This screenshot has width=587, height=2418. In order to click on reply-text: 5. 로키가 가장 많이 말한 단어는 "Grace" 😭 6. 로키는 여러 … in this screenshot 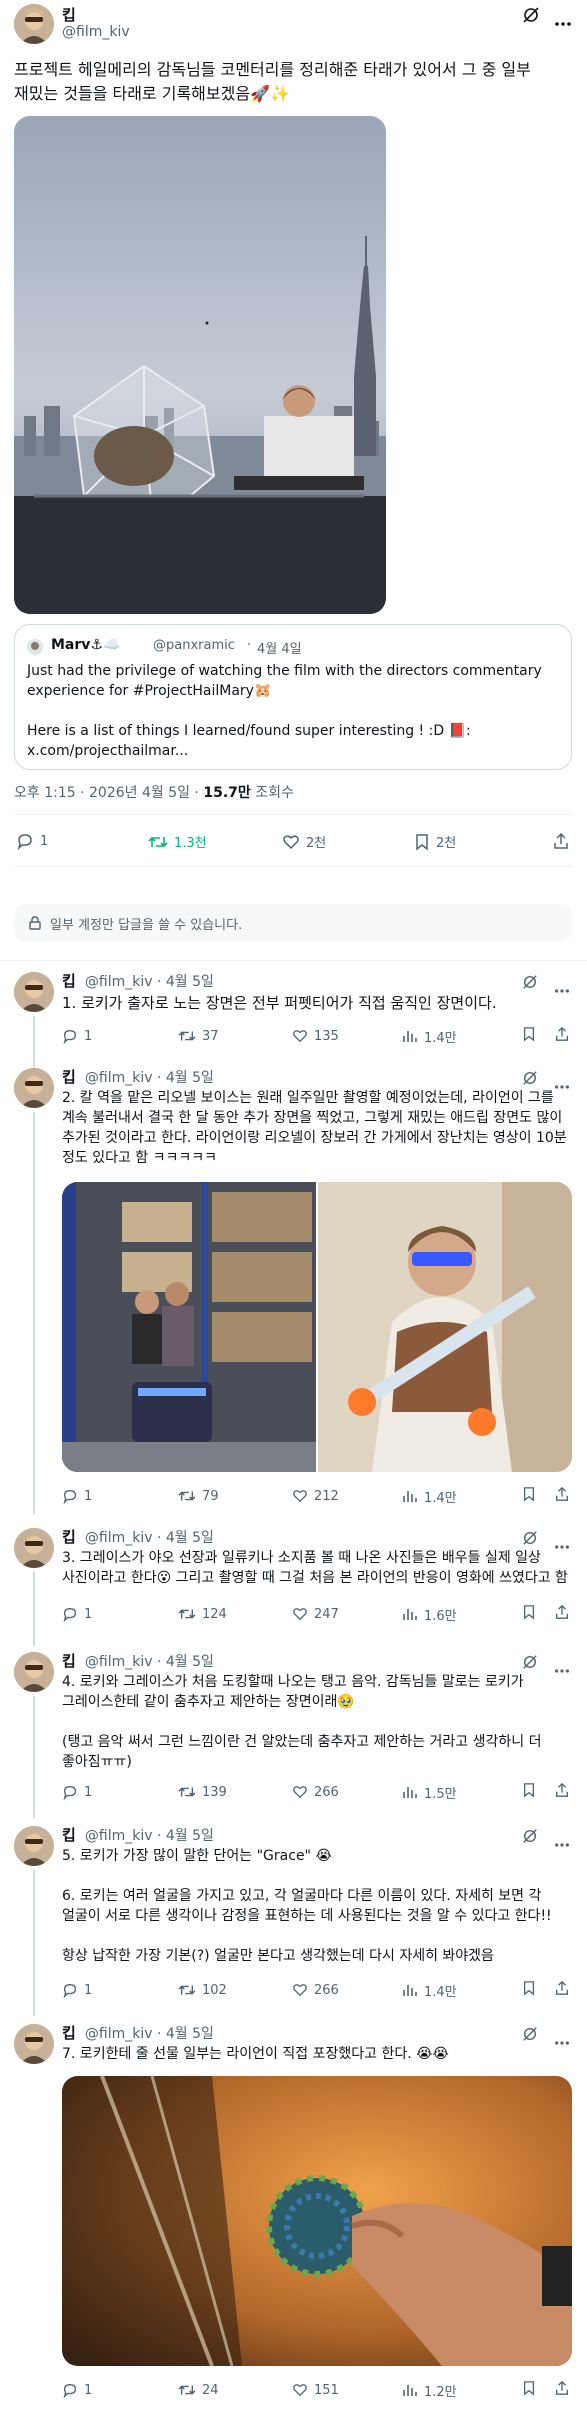, I will do `click(307, 1906)`.